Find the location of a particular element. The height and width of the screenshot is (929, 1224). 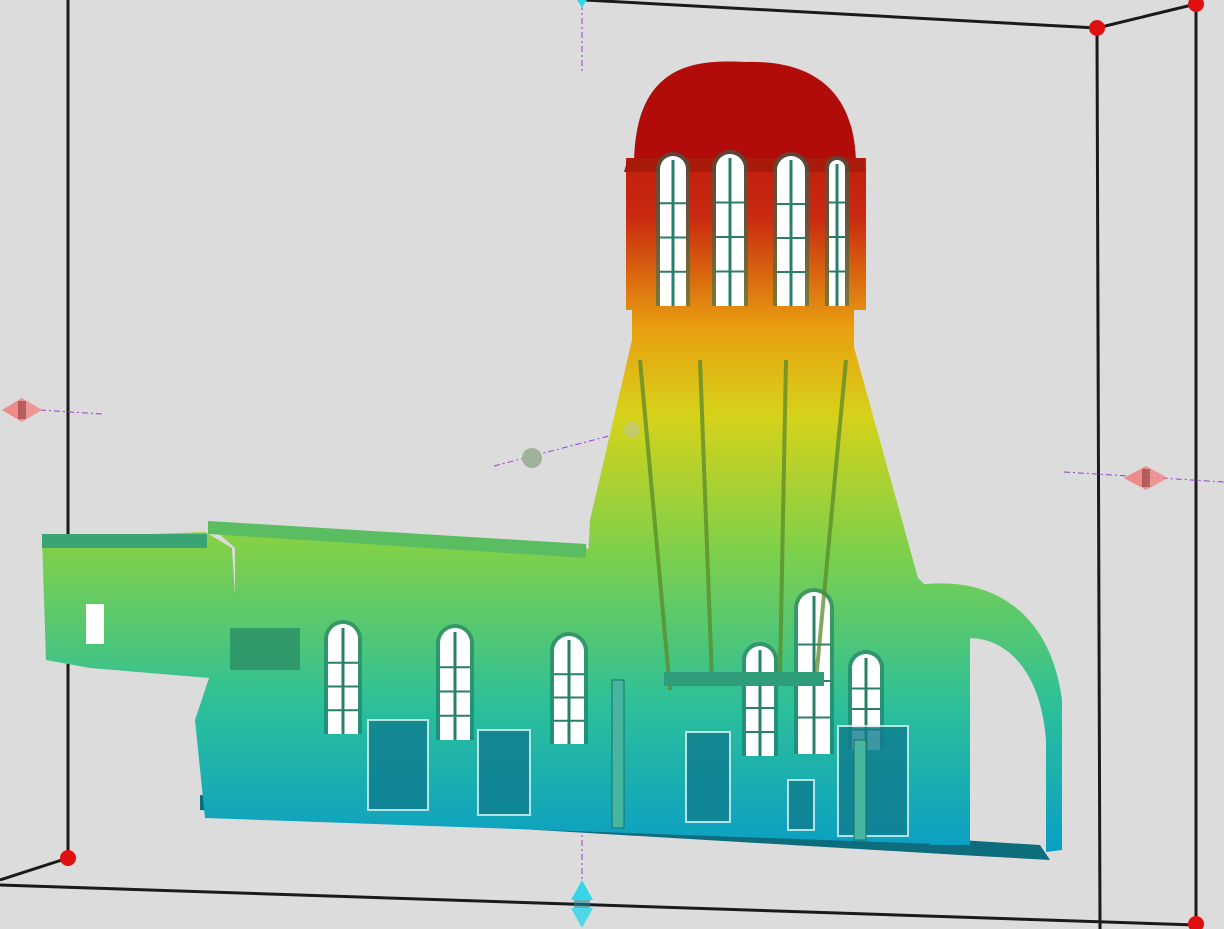

clip-box-edge-top-front is located at coordinates (841, 15).